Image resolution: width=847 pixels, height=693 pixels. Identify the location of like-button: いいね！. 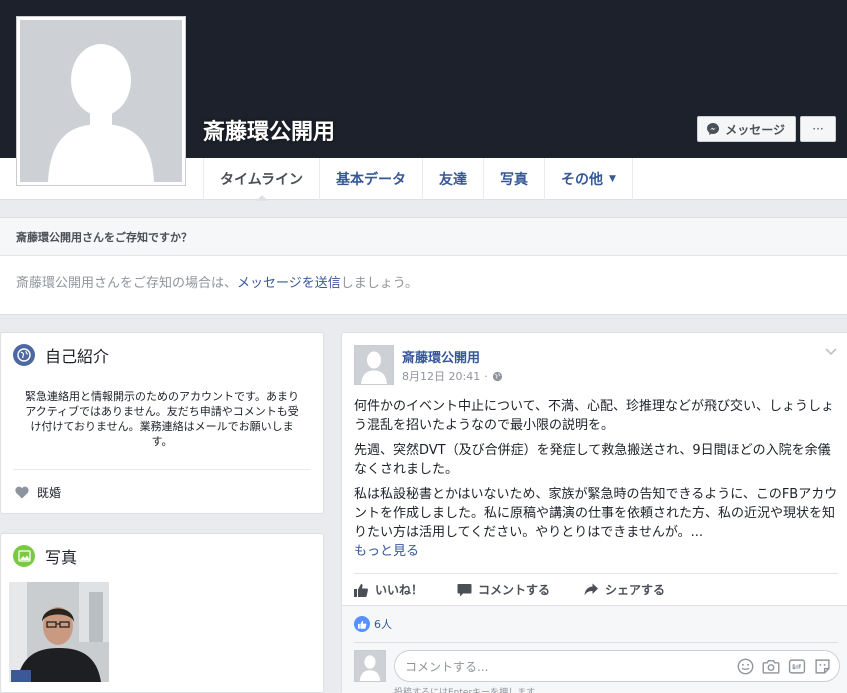
(388, 589).